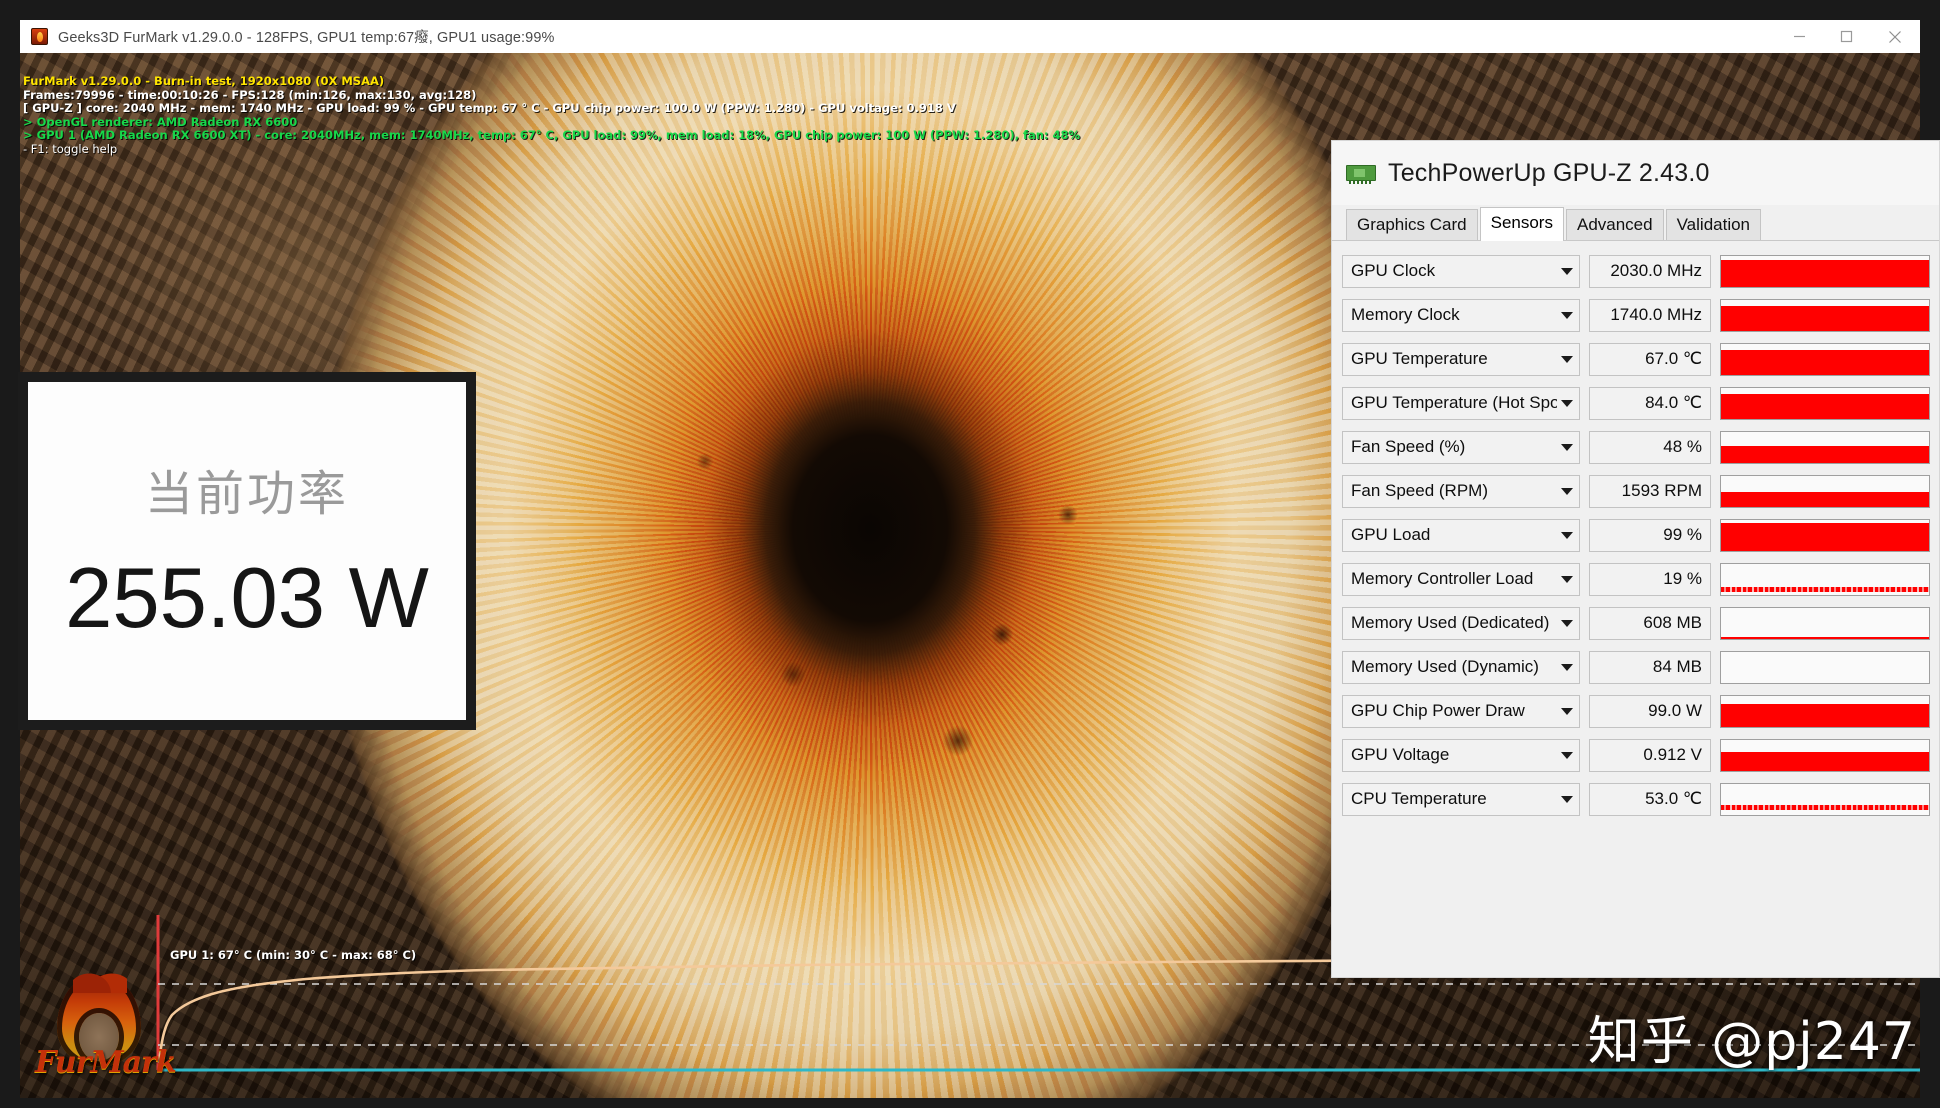 The height and width of the screenshot is (1108, 1940). What do you see at coordinates (1713, 224) in the screenshot?
I see `tab-validation: Validation` at bounding box center [1713, 224].